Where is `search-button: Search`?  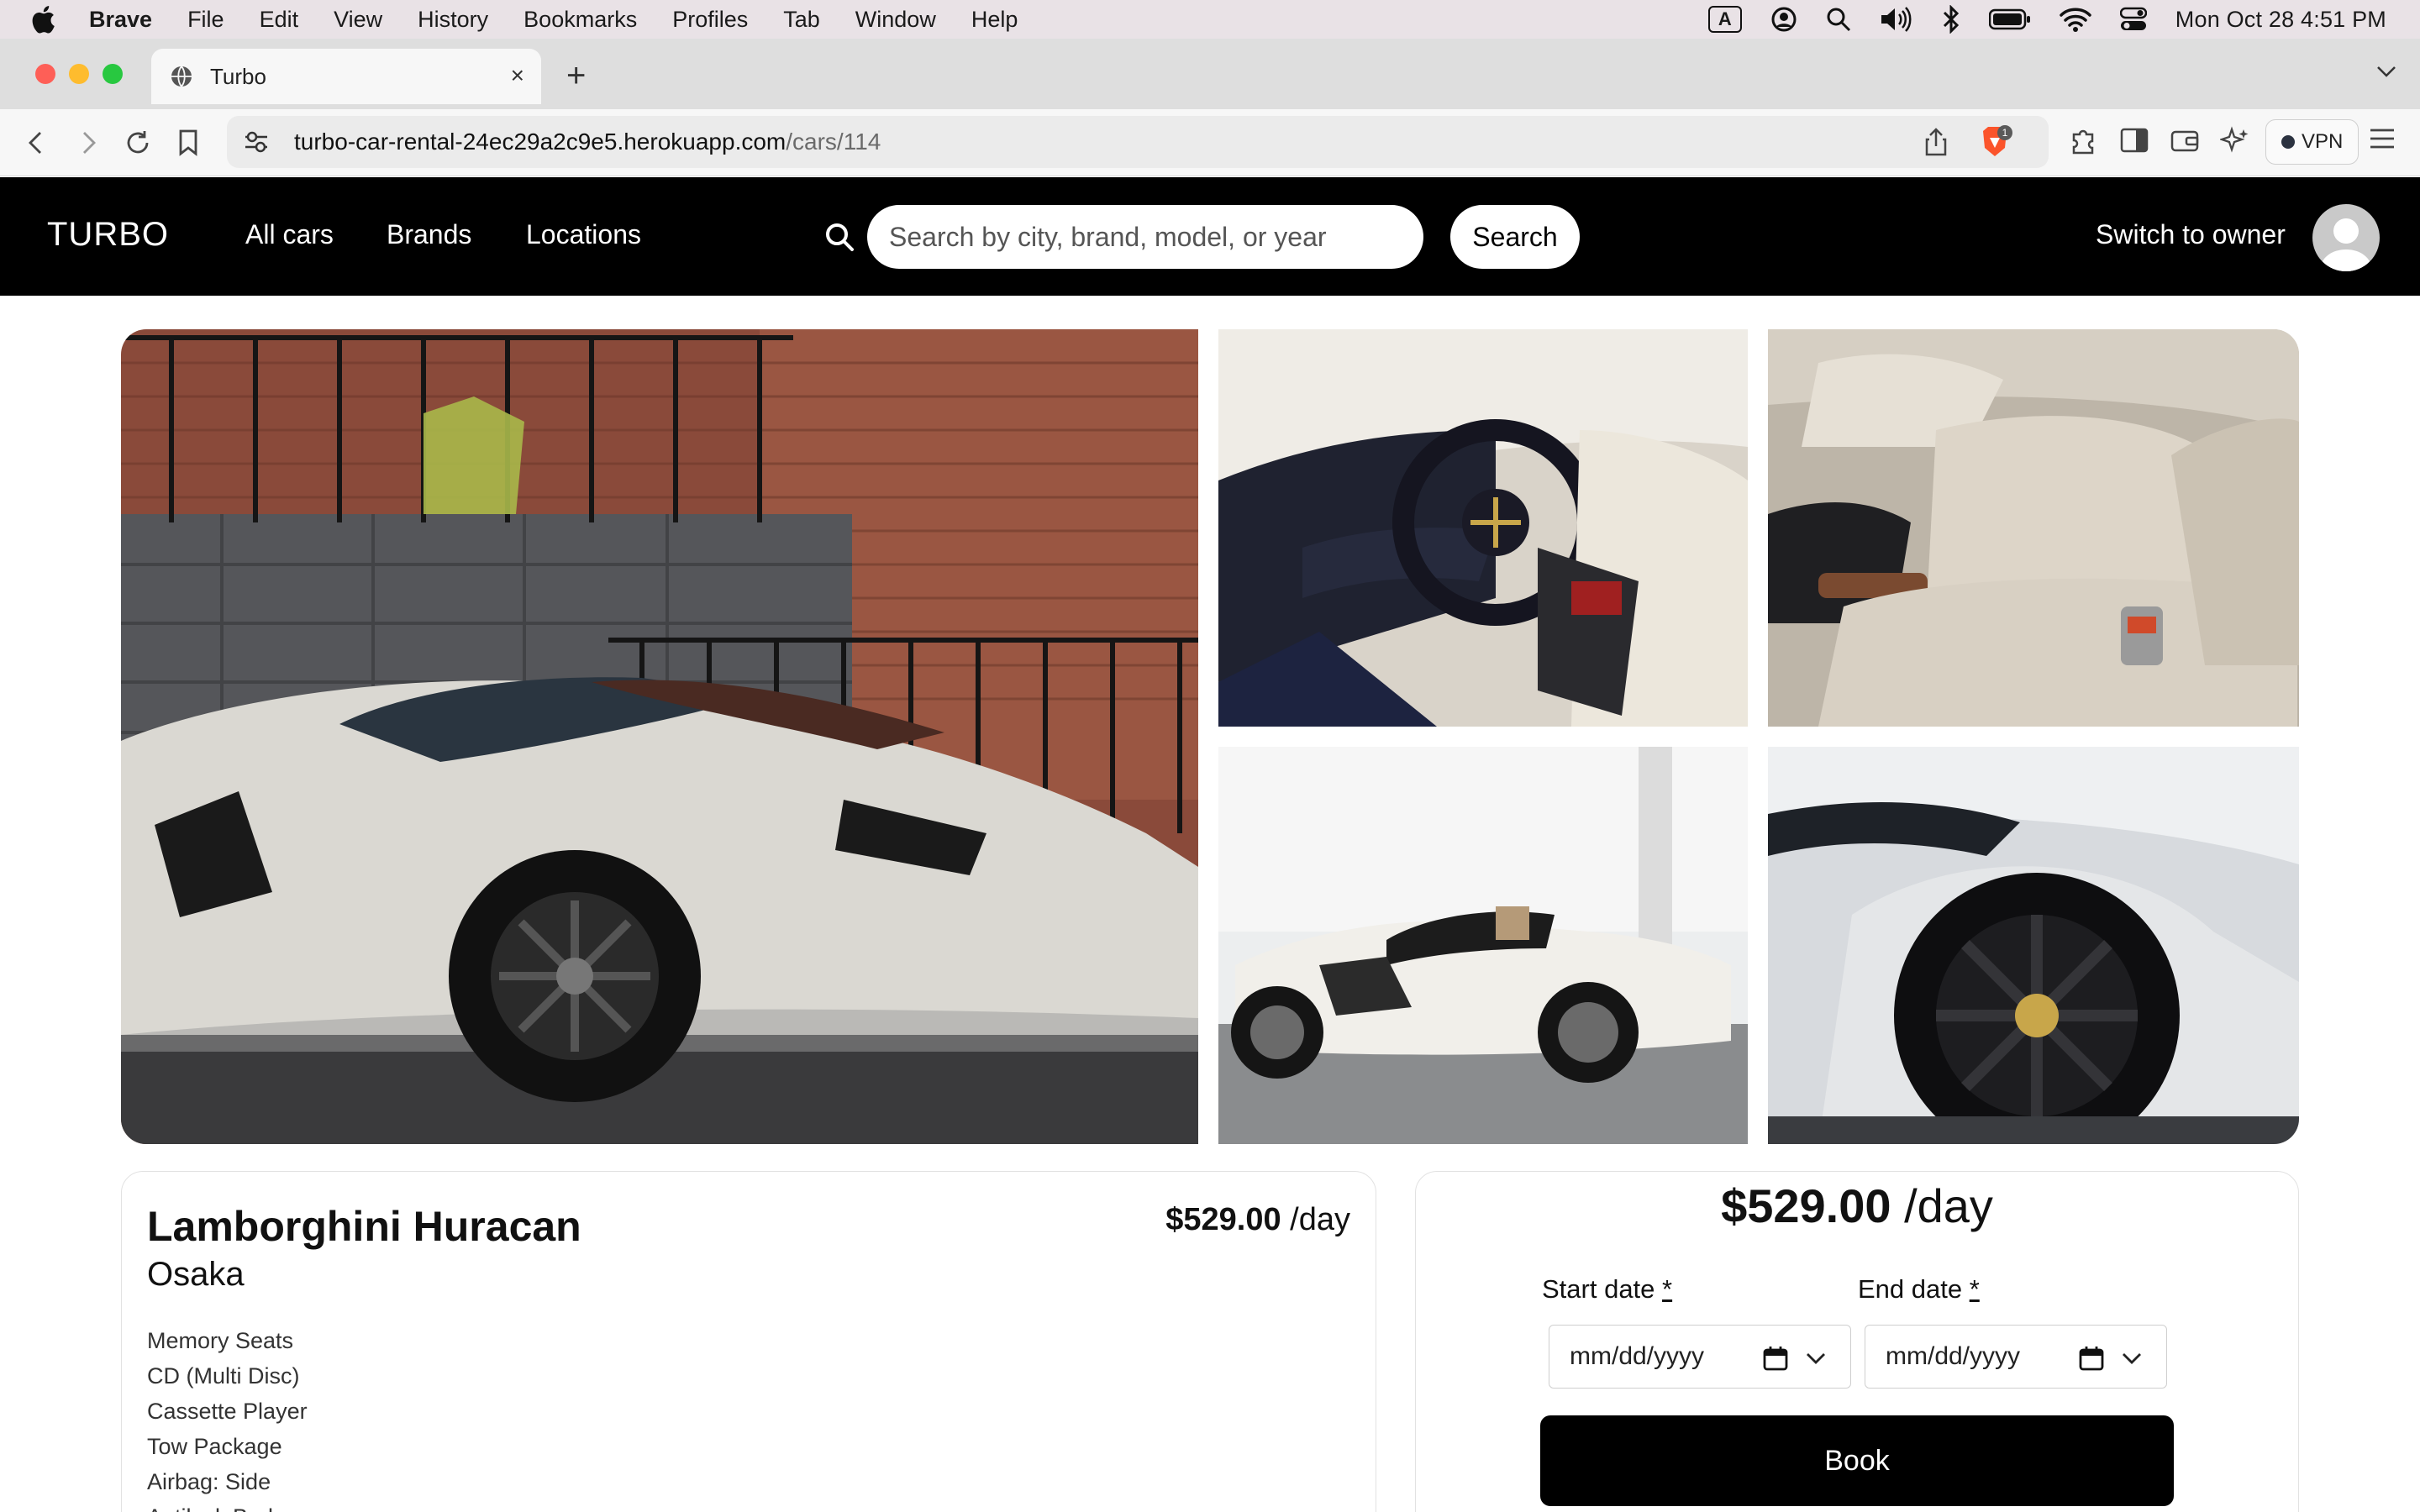
search-button: Search is located at coordinates (1515, 237).